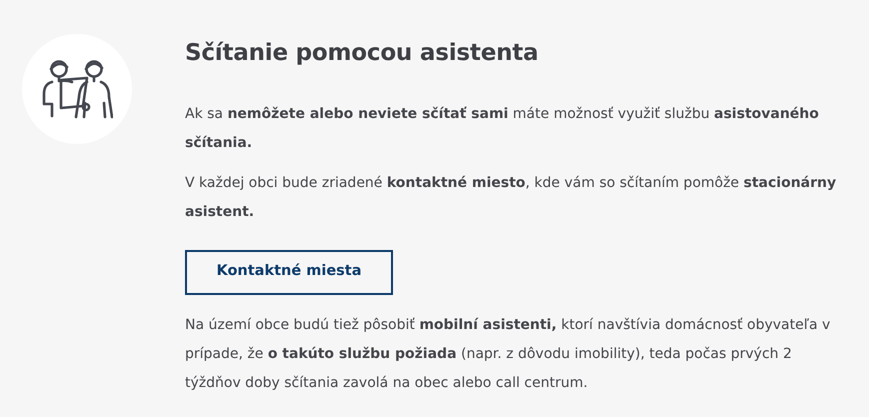  I want to click on section-title: Sčítanie pomocou asistenta, so click(362, 54).